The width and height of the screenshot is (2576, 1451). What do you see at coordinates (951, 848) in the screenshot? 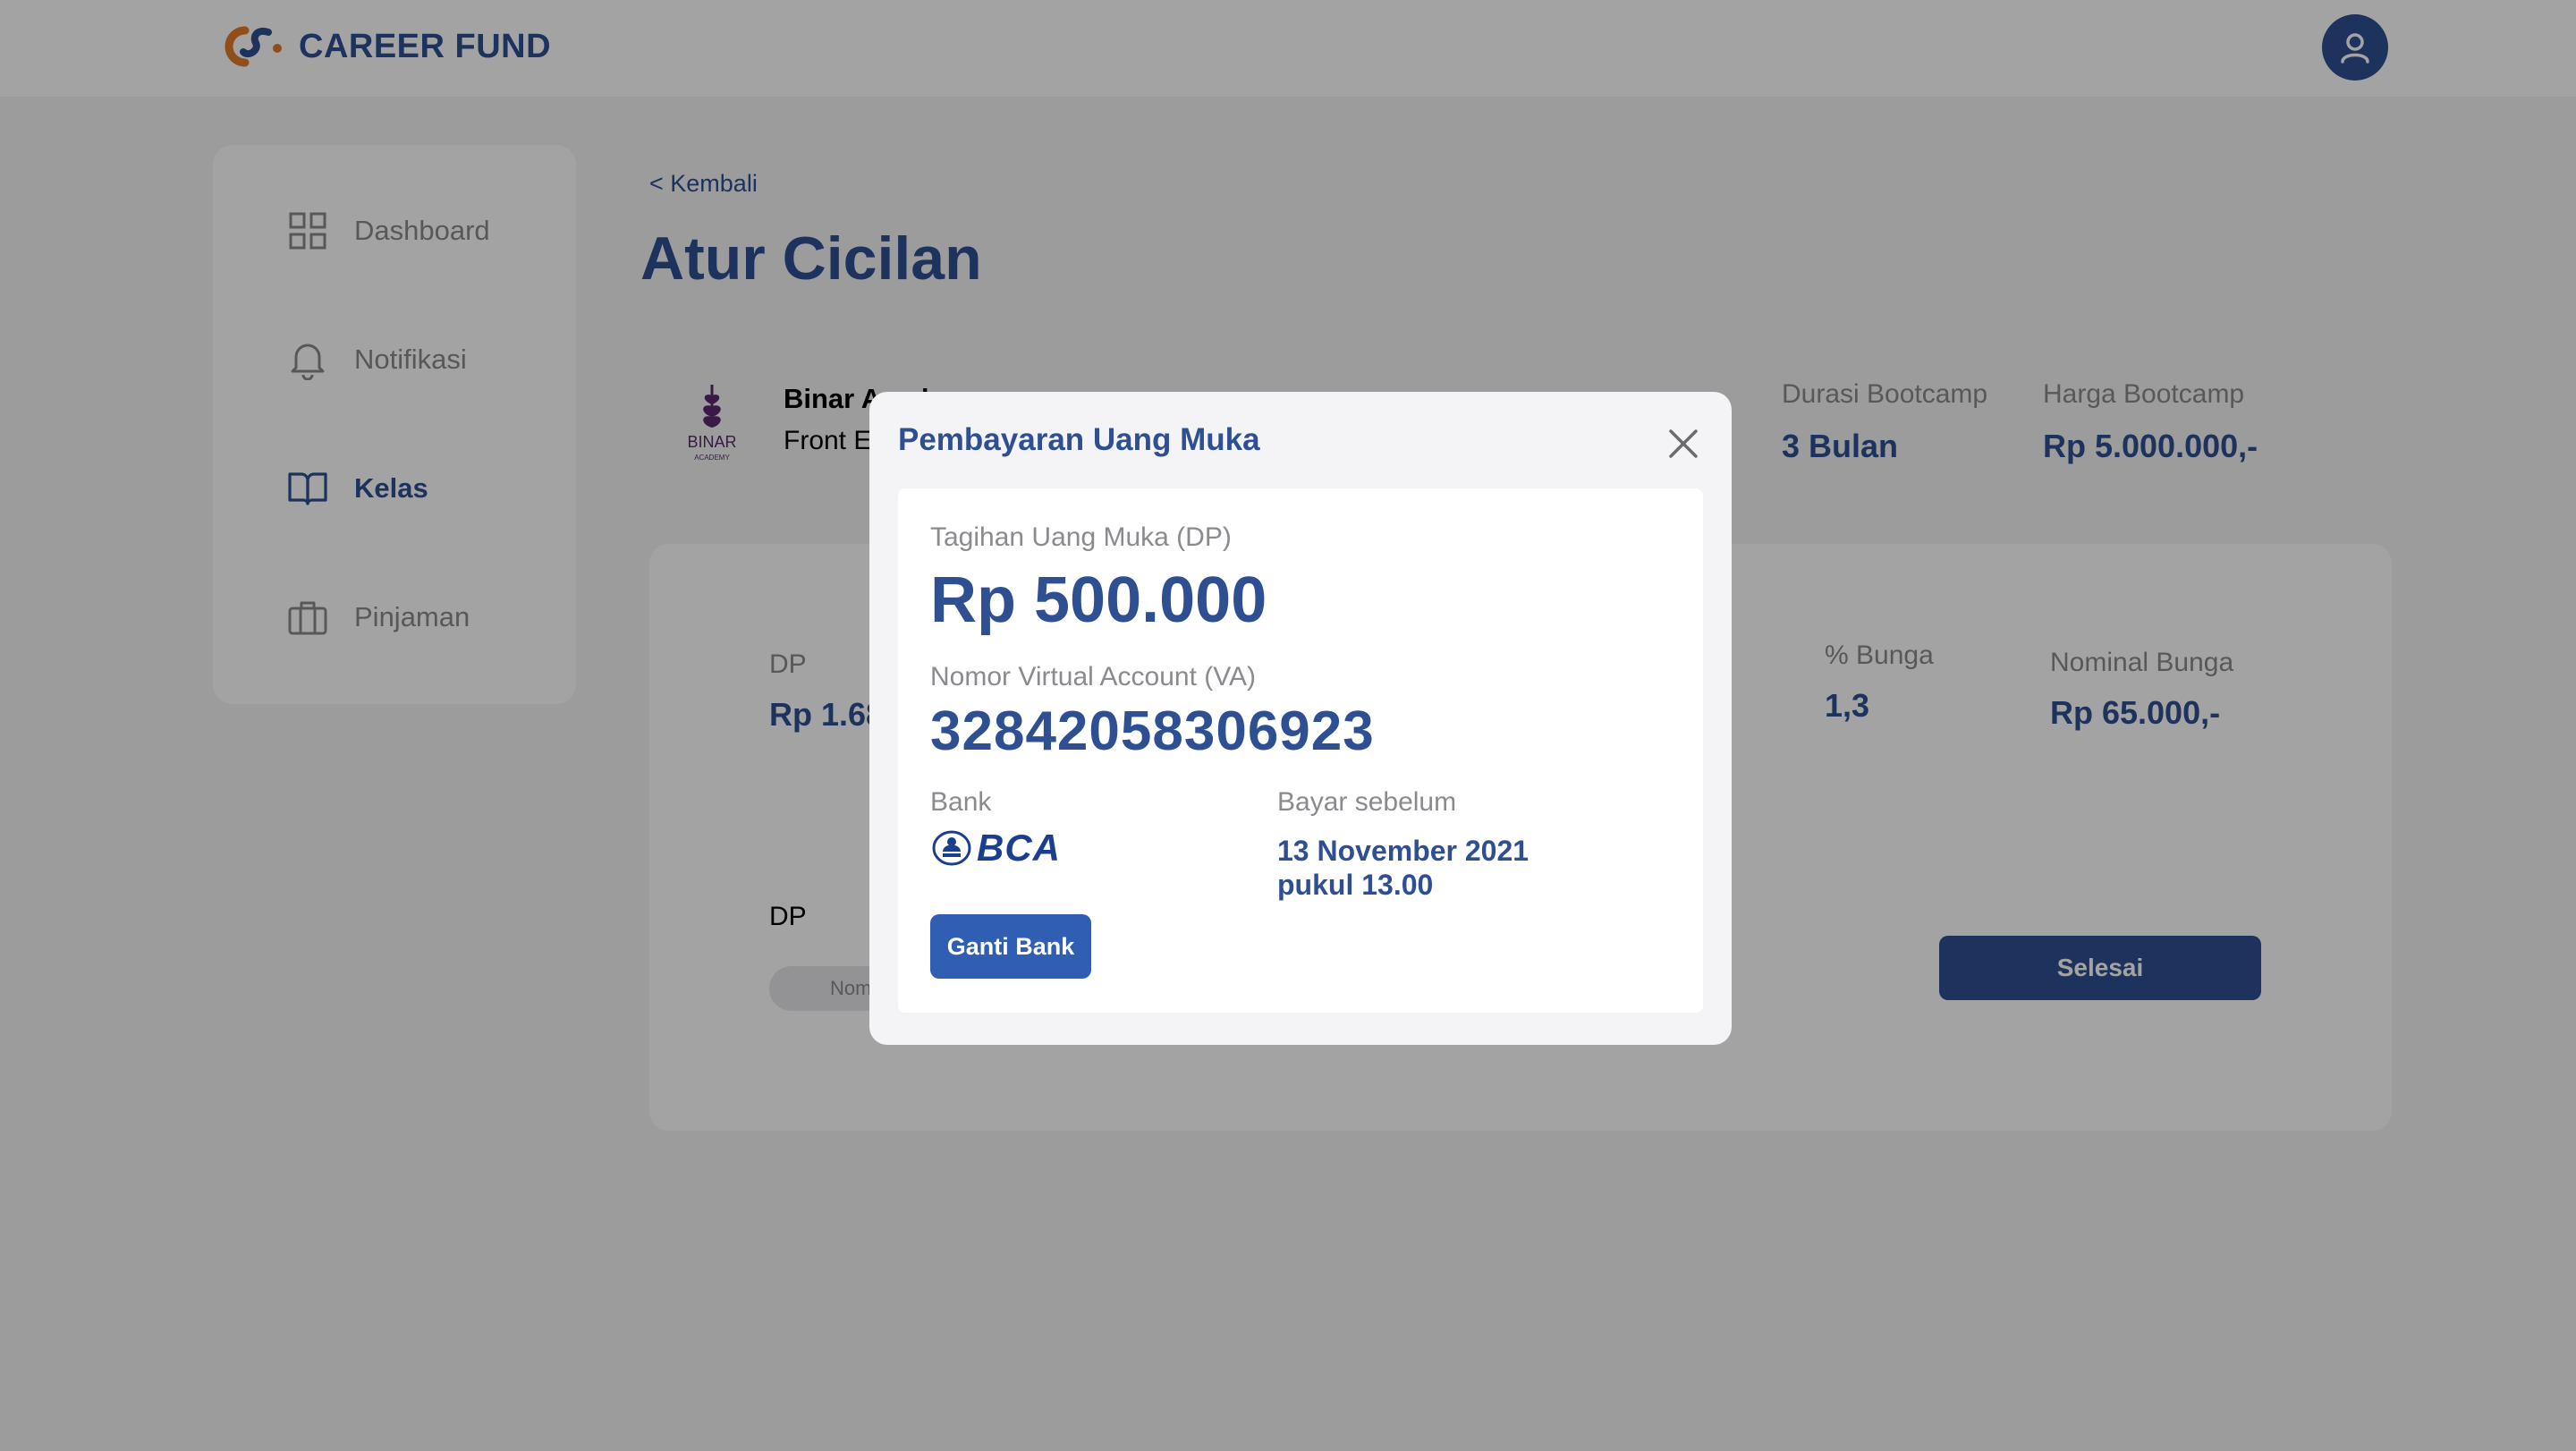
I see `bca-logo-icon` at bounding box center [951, 848].